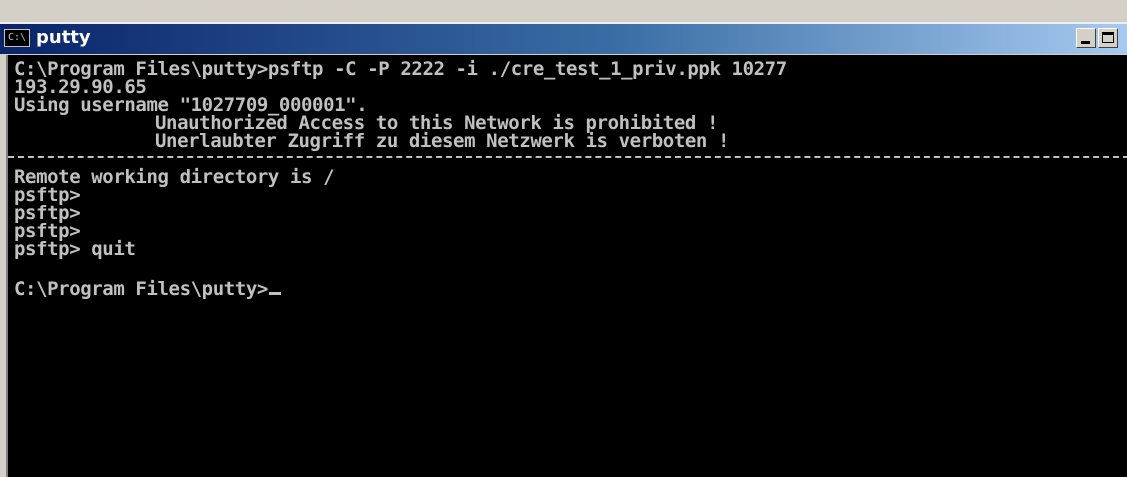  Describe the element at coordinates (1086, 38) in the screenshot. I see `minimize-button` at that location.